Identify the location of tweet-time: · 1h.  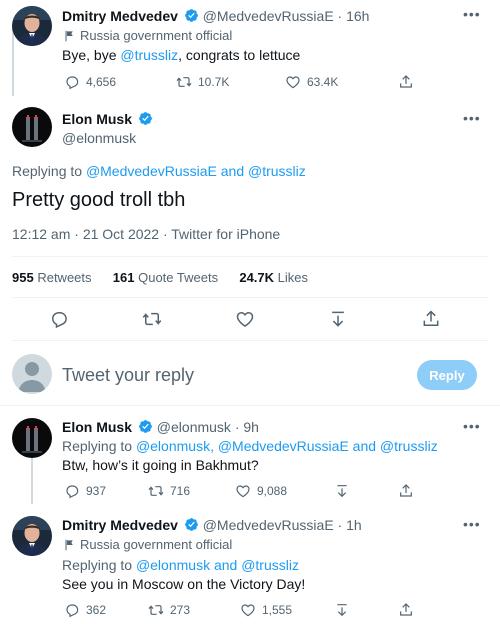
(350, 525).